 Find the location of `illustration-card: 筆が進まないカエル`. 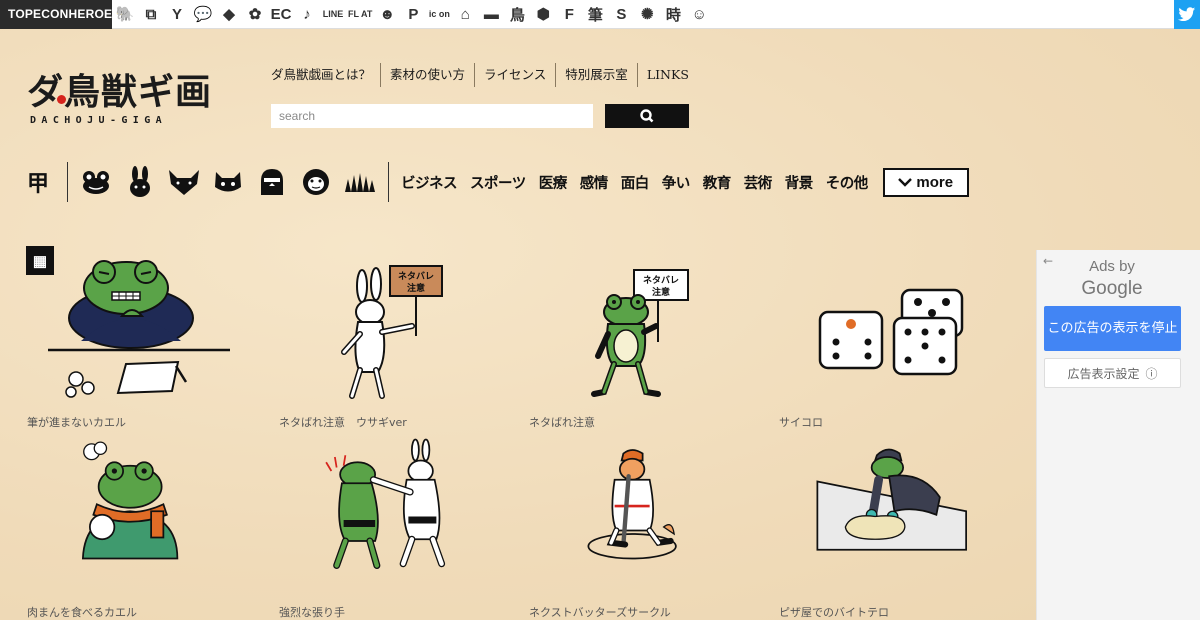

illustration-card: 筆が進まないカエル is located at coordinates (131, 346).